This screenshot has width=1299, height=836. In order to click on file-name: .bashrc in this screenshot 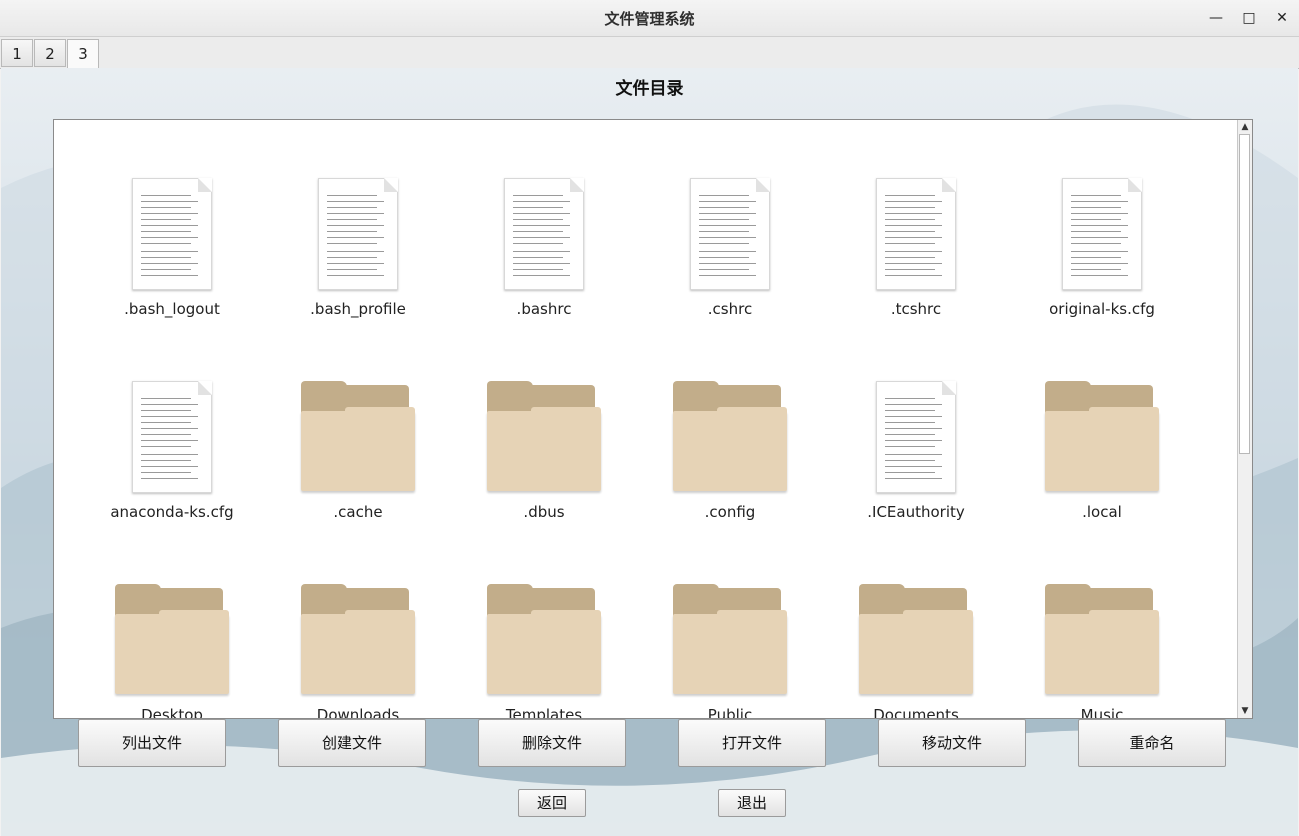, I will do `click(544, 309)`.